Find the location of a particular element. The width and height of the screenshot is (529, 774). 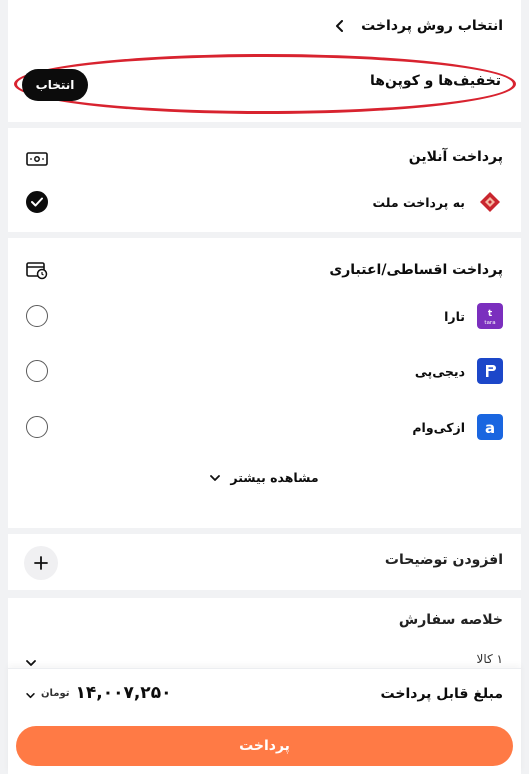

svg-text: a is located at coordinates (490, 428).